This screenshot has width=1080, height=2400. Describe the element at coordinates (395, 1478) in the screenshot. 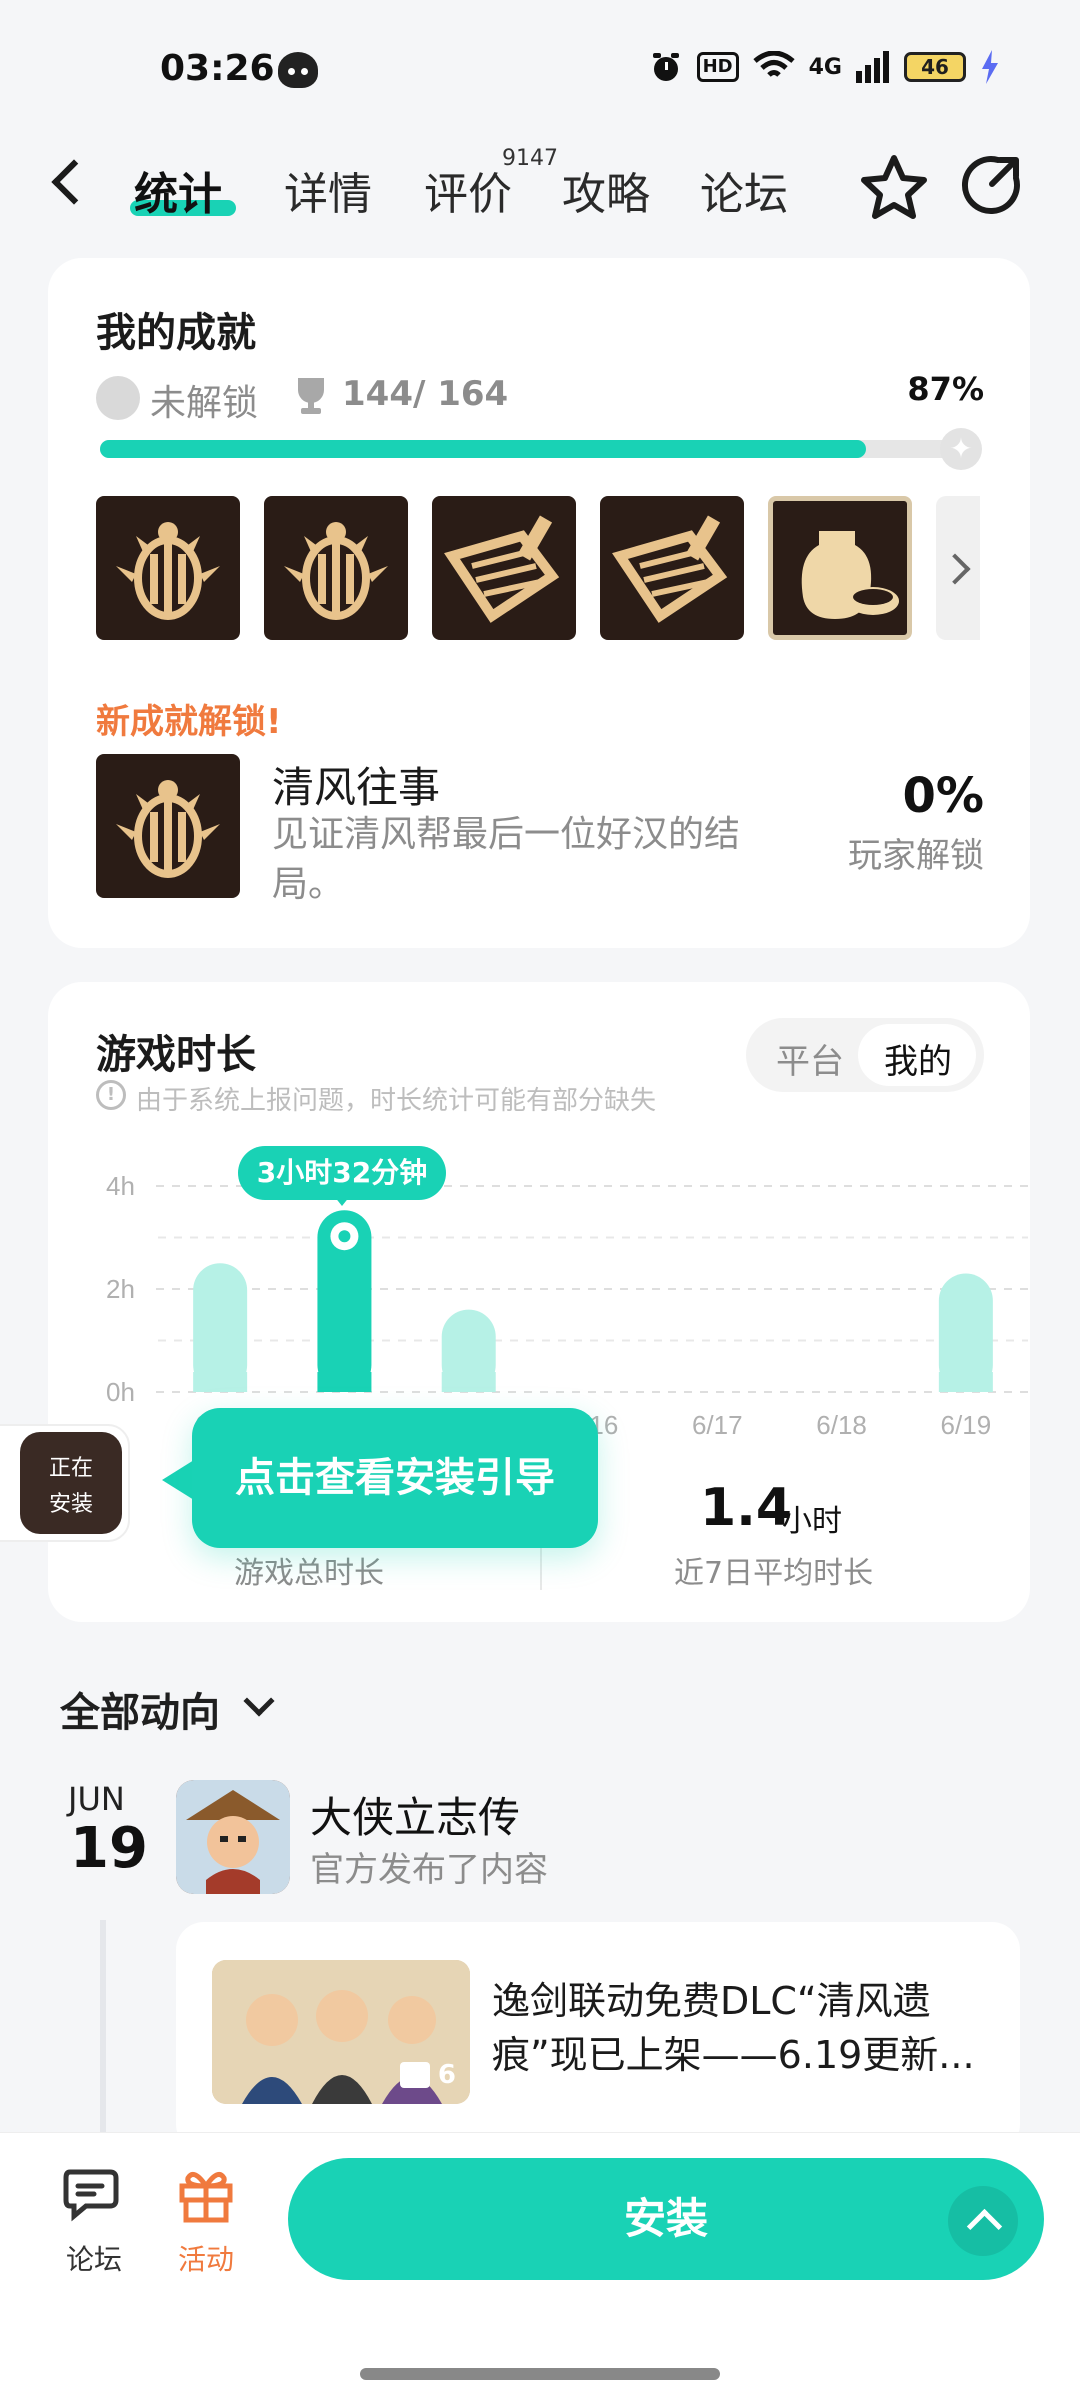

I see `install-guide-tooltip: 点击查看安装引导` at that location.